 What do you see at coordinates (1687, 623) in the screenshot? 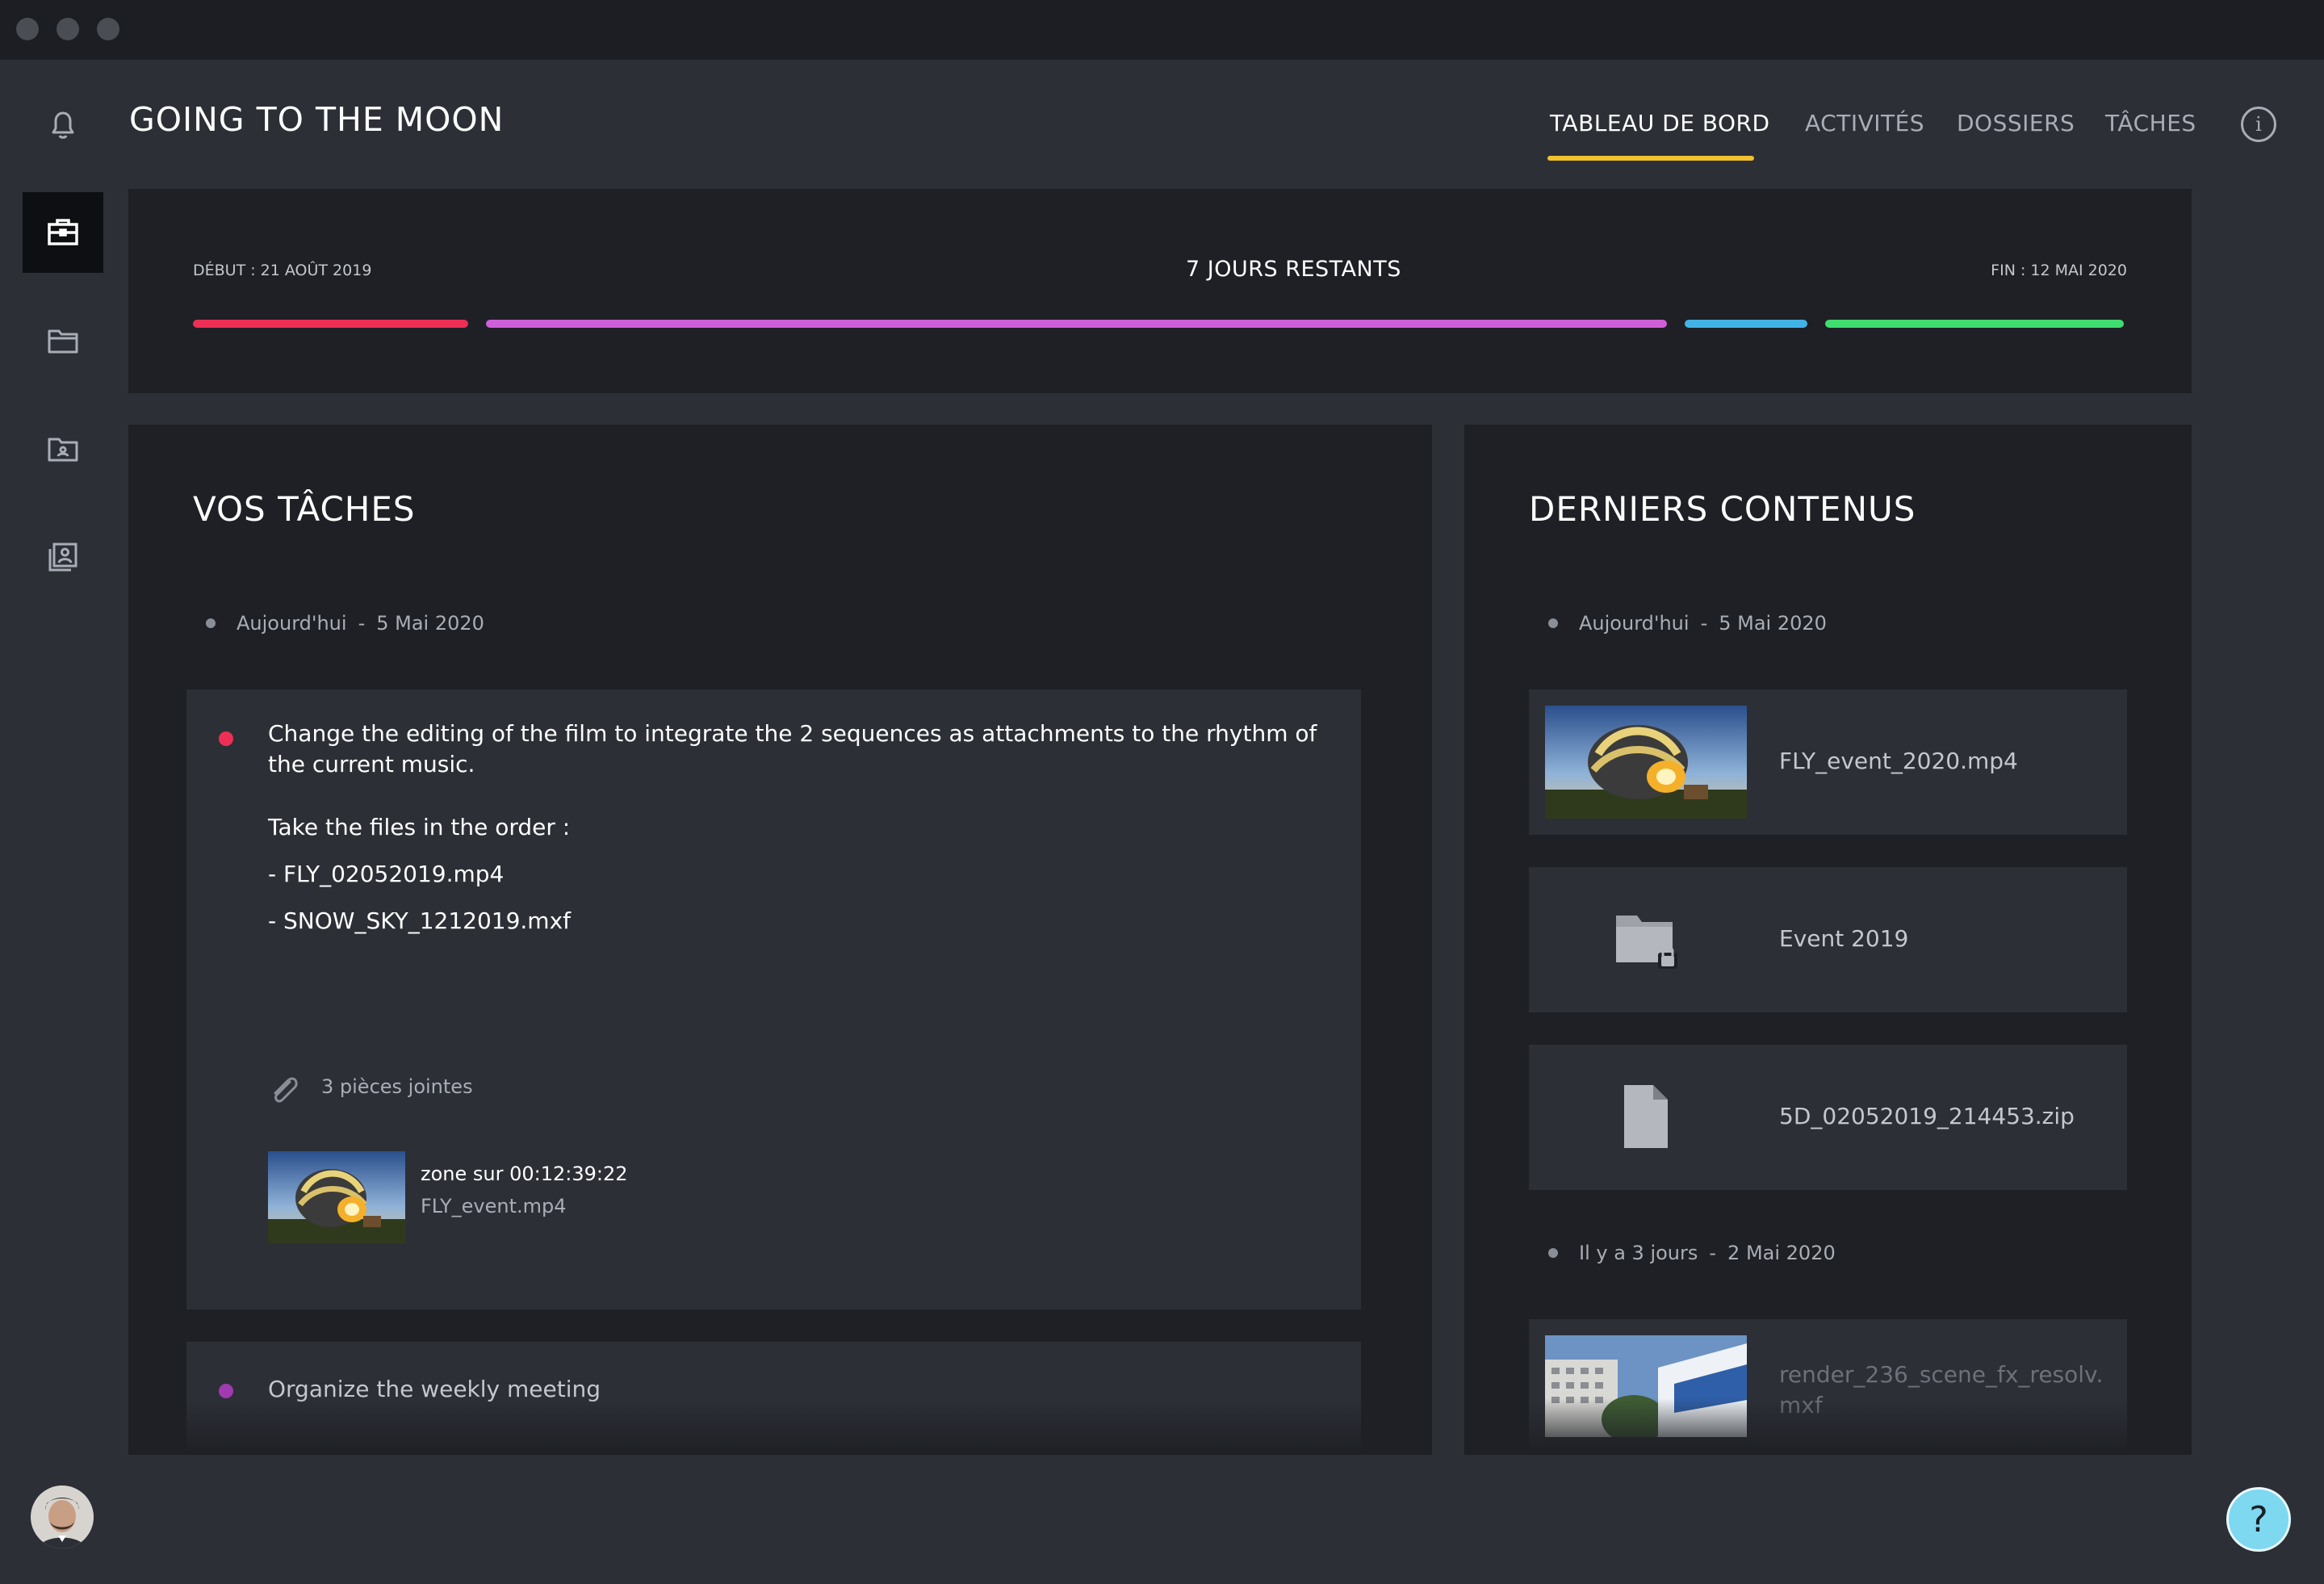
I see `contents-date-group: Aujourd'hui - 5 Mai 2020` at bounding box center [1687, 623].